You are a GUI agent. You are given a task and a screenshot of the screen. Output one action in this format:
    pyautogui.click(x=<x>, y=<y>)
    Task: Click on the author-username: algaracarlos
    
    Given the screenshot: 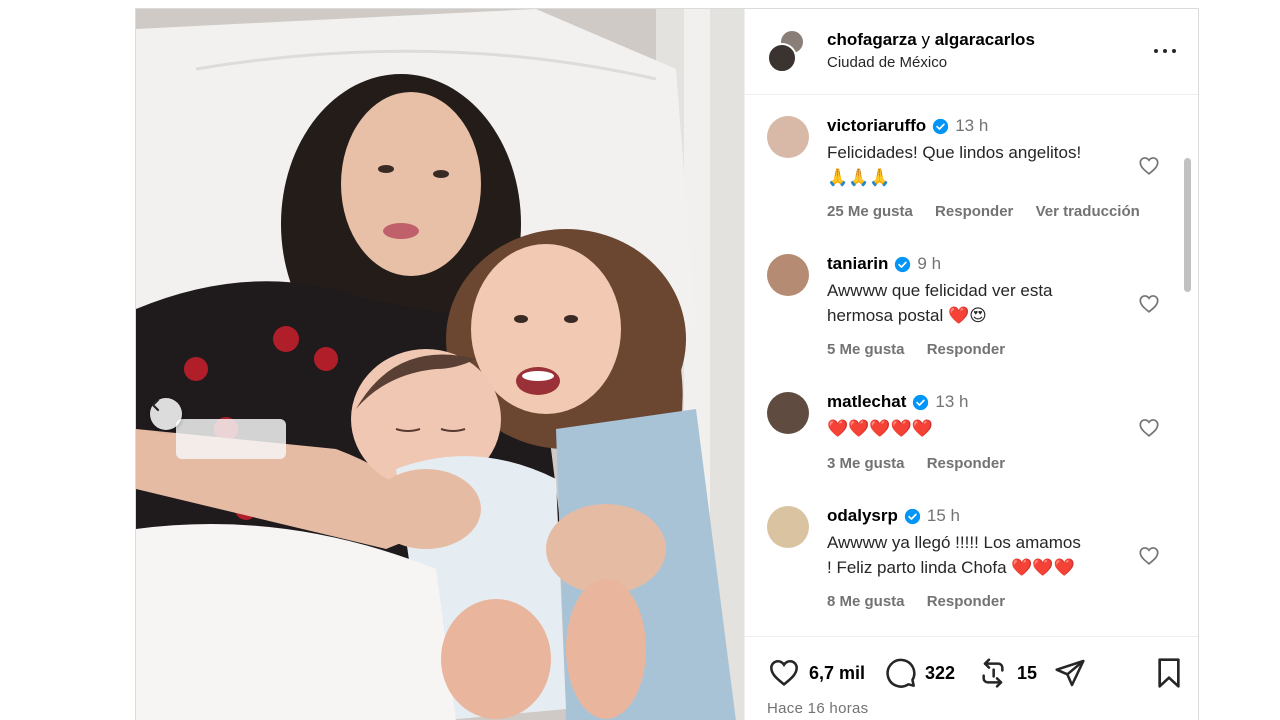 What is the action you would take?
    pyautogui.click(x=985, y=39)
    